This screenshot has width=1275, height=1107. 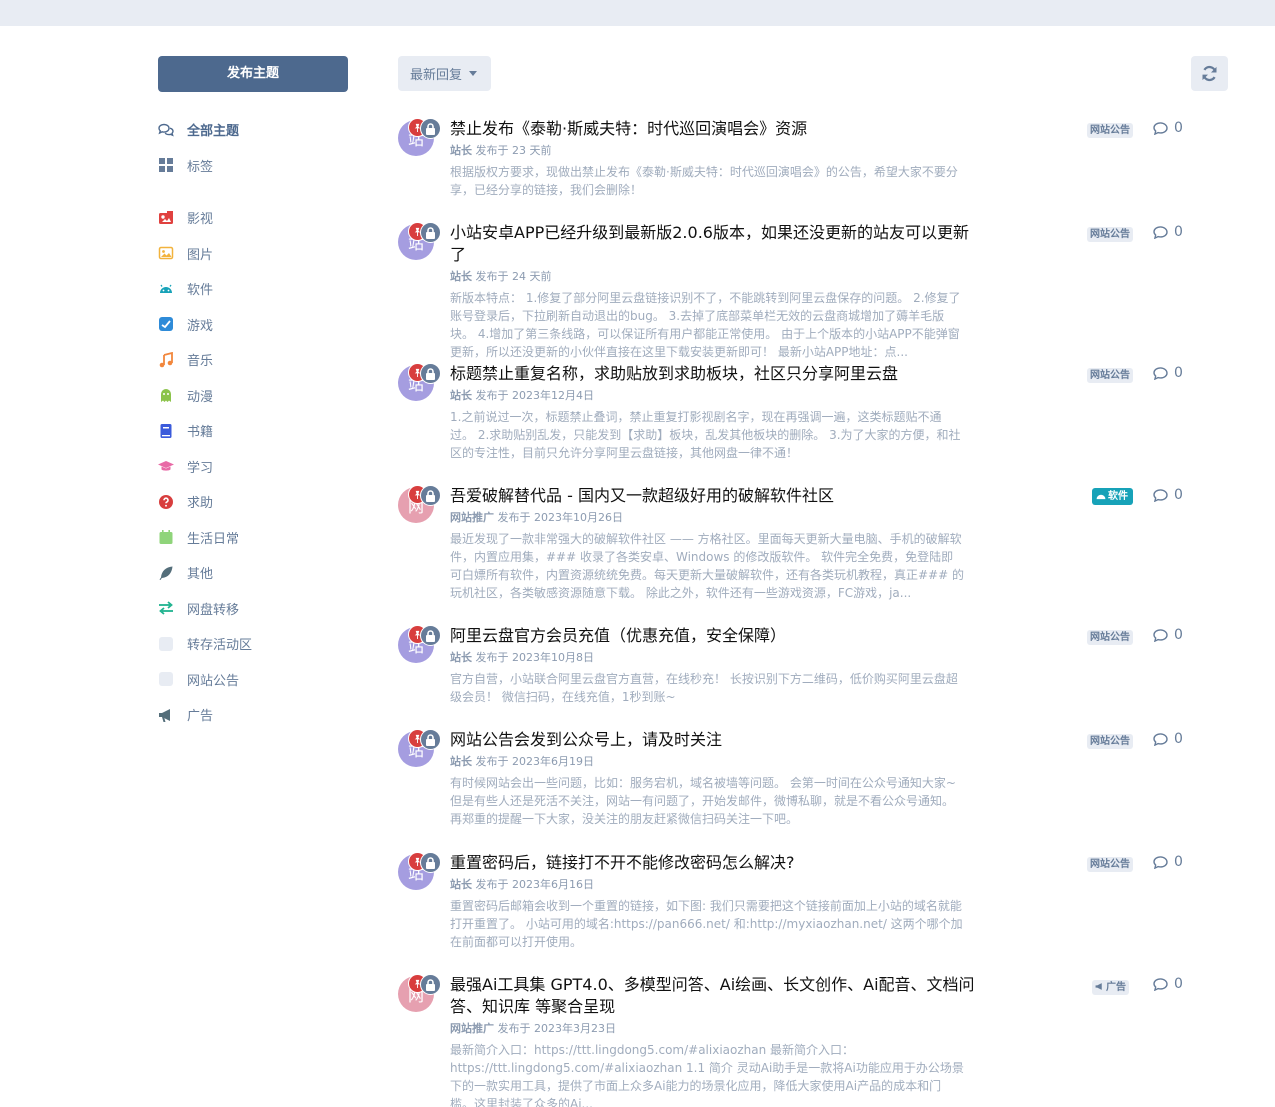 What do you see at coordinates (715, 636) in the screenshot?
I see `discussion-title: 阿里云盘官方会员充值（优惠充值，安全保障）` at bounding box center [715, 636].